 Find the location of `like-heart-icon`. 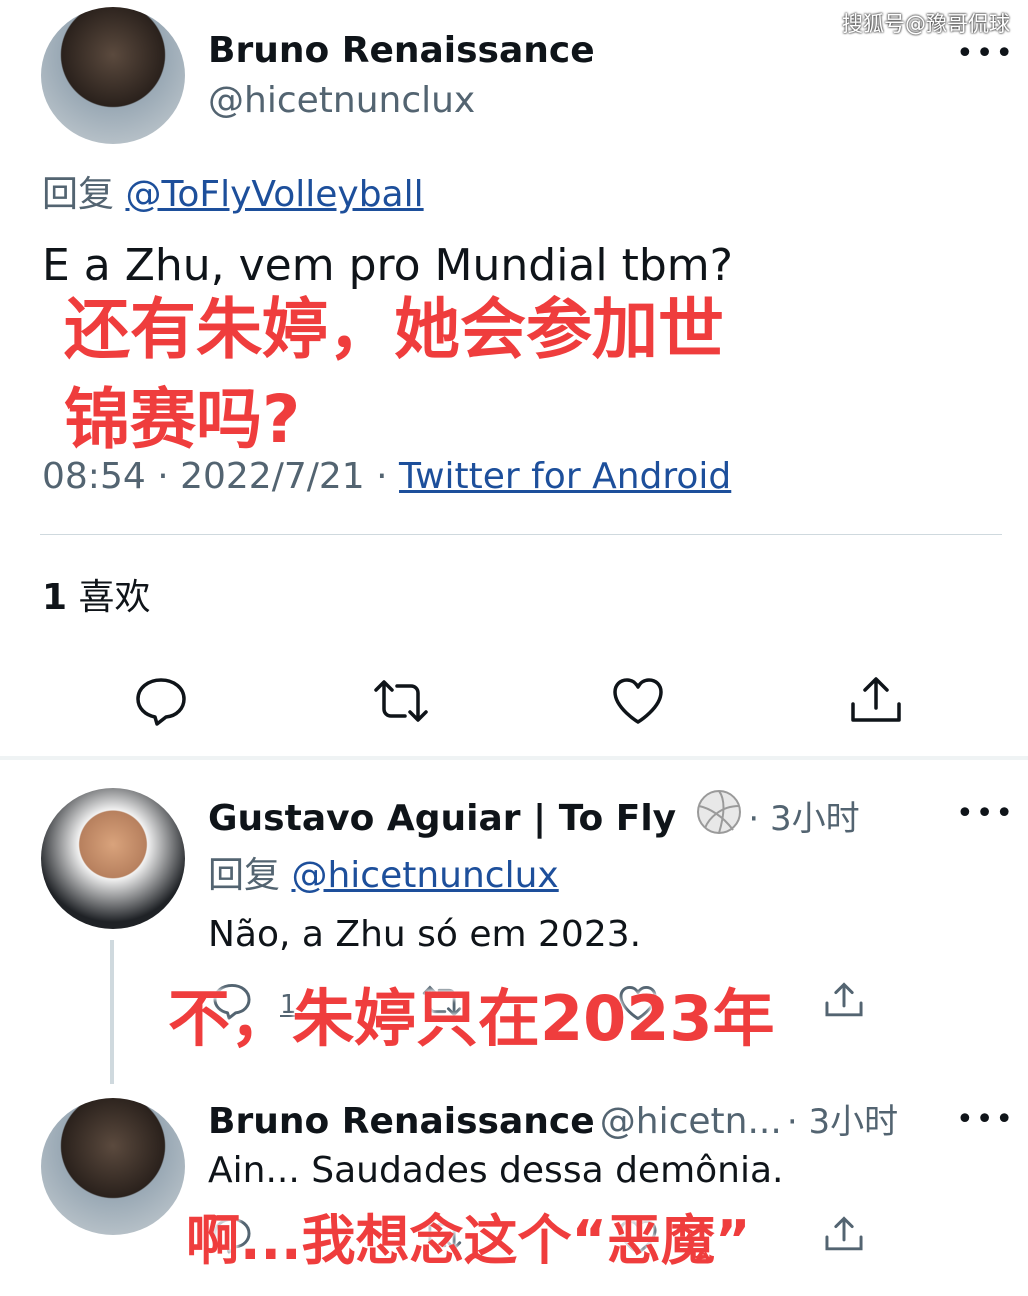

like-heart-icon is located at coordinates (638, 701).